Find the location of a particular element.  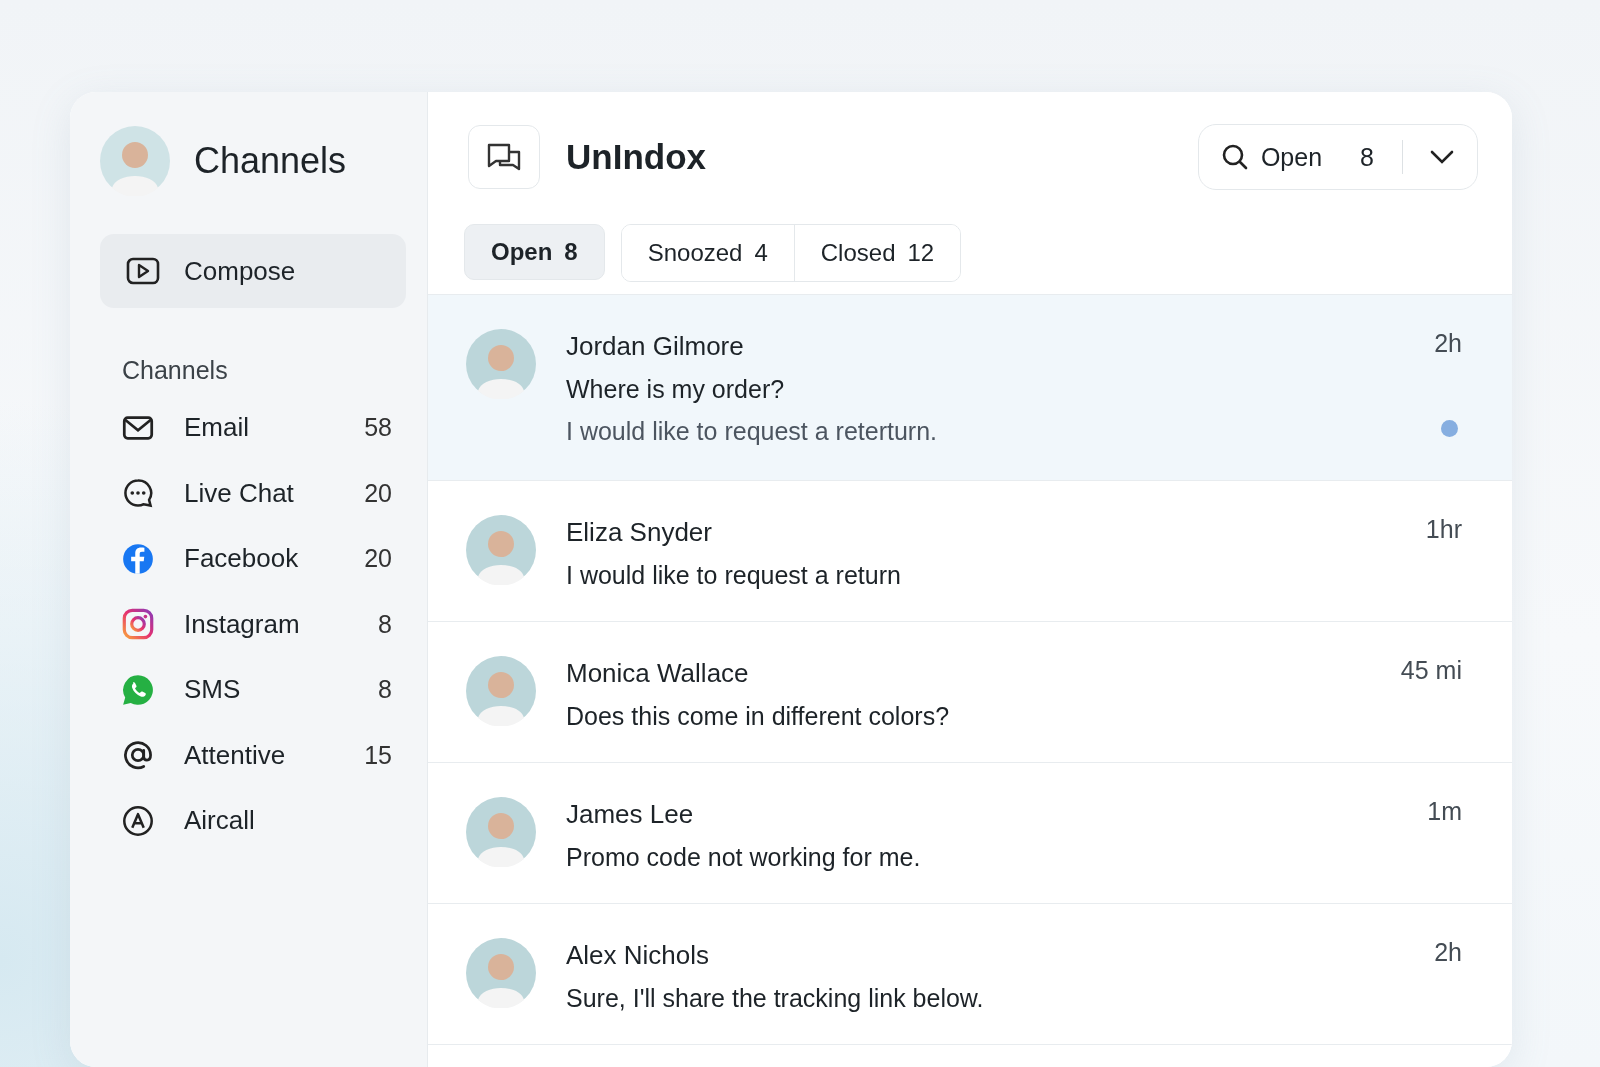

tab: Closed 12 is located at coordinates (877, 253).